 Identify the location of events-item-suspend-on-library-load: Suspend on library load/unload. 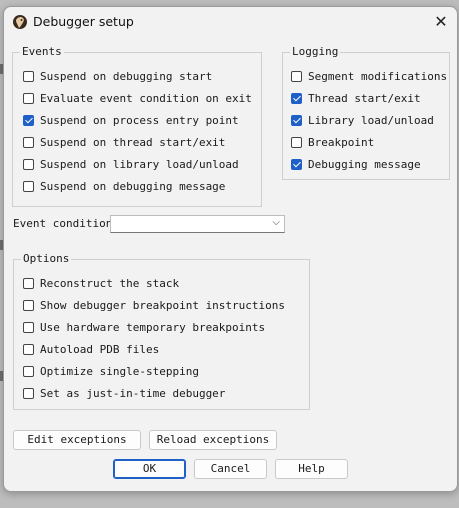
(131, 164).